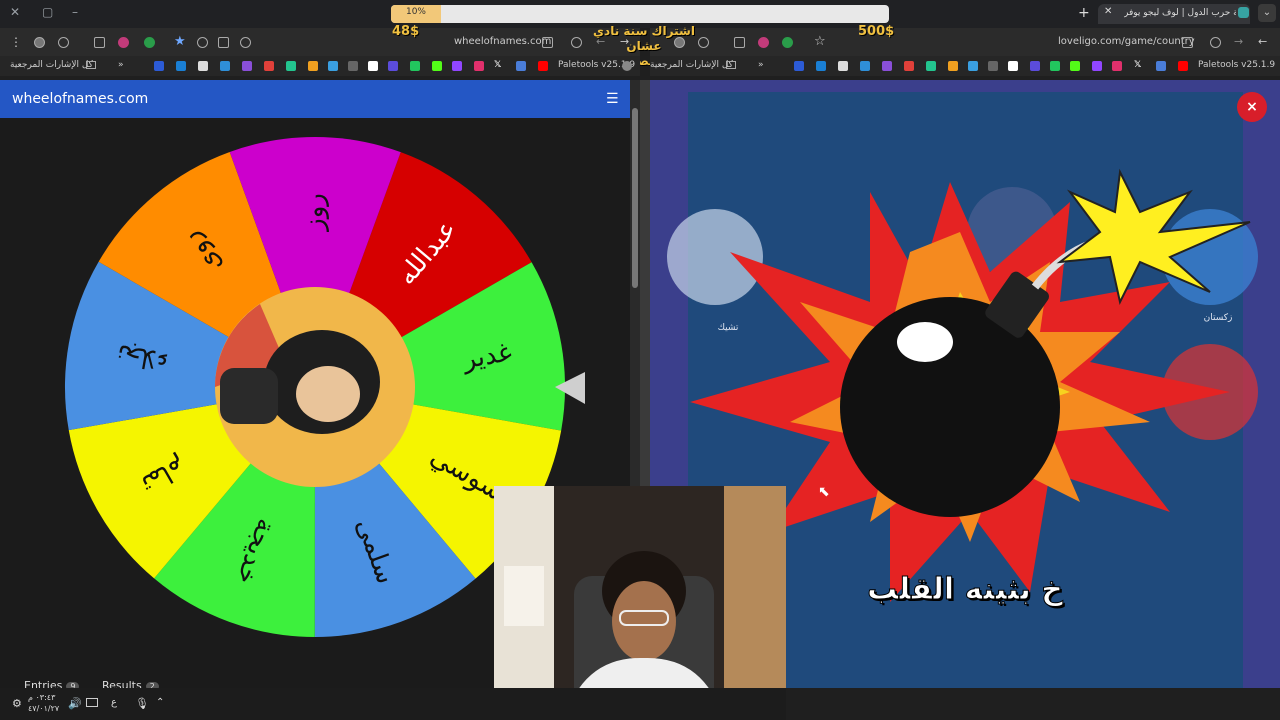 Image resolution: width=1280 pixels, height=720 pixels. What do you see at coordinates (114, 702) in the screenshot?
I see `language-indicator: ع` at bounding box center [114, 702].